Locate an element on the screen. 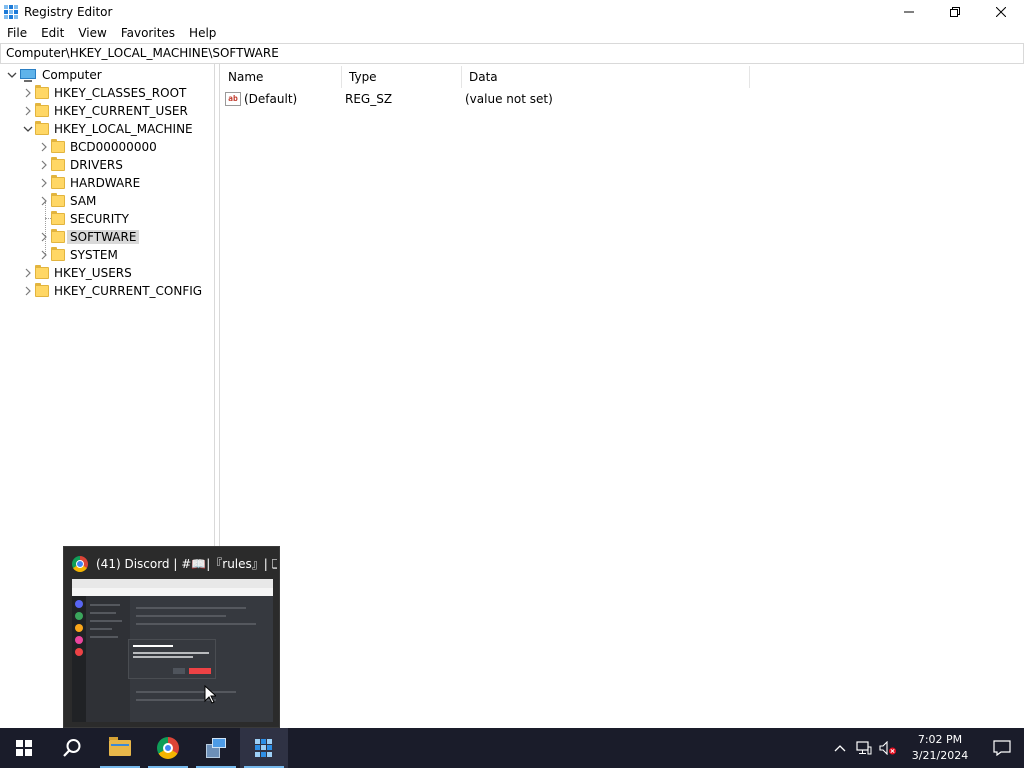 The width and height of the screenshot is (1024, 768). tree-node-system: SYSTEM is located at coordinates (77, 255).